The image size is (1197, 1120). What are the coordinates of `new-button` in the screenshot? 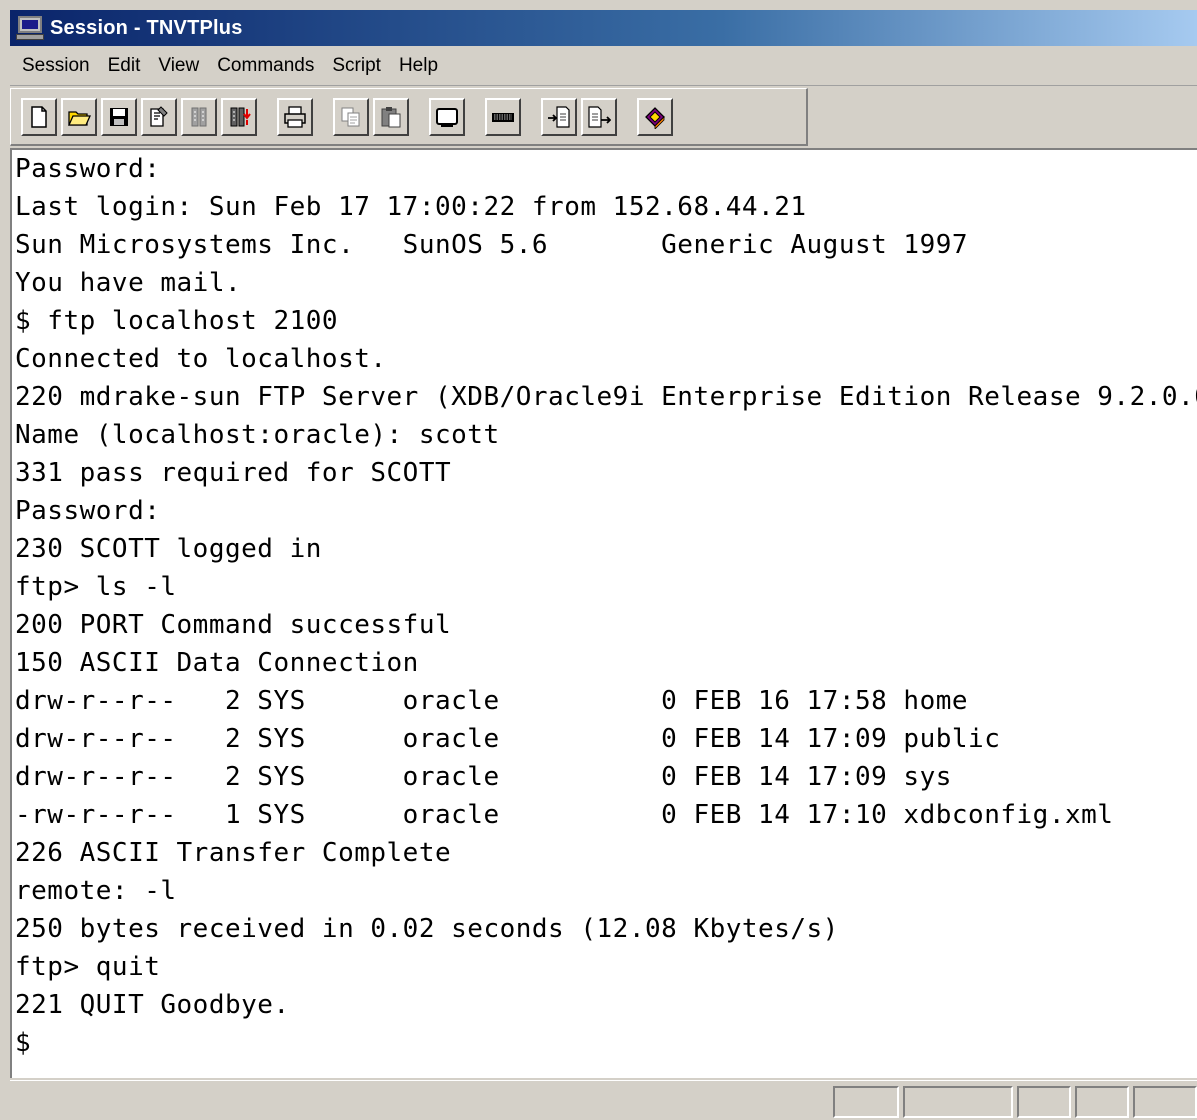 It's located at (39, 116).